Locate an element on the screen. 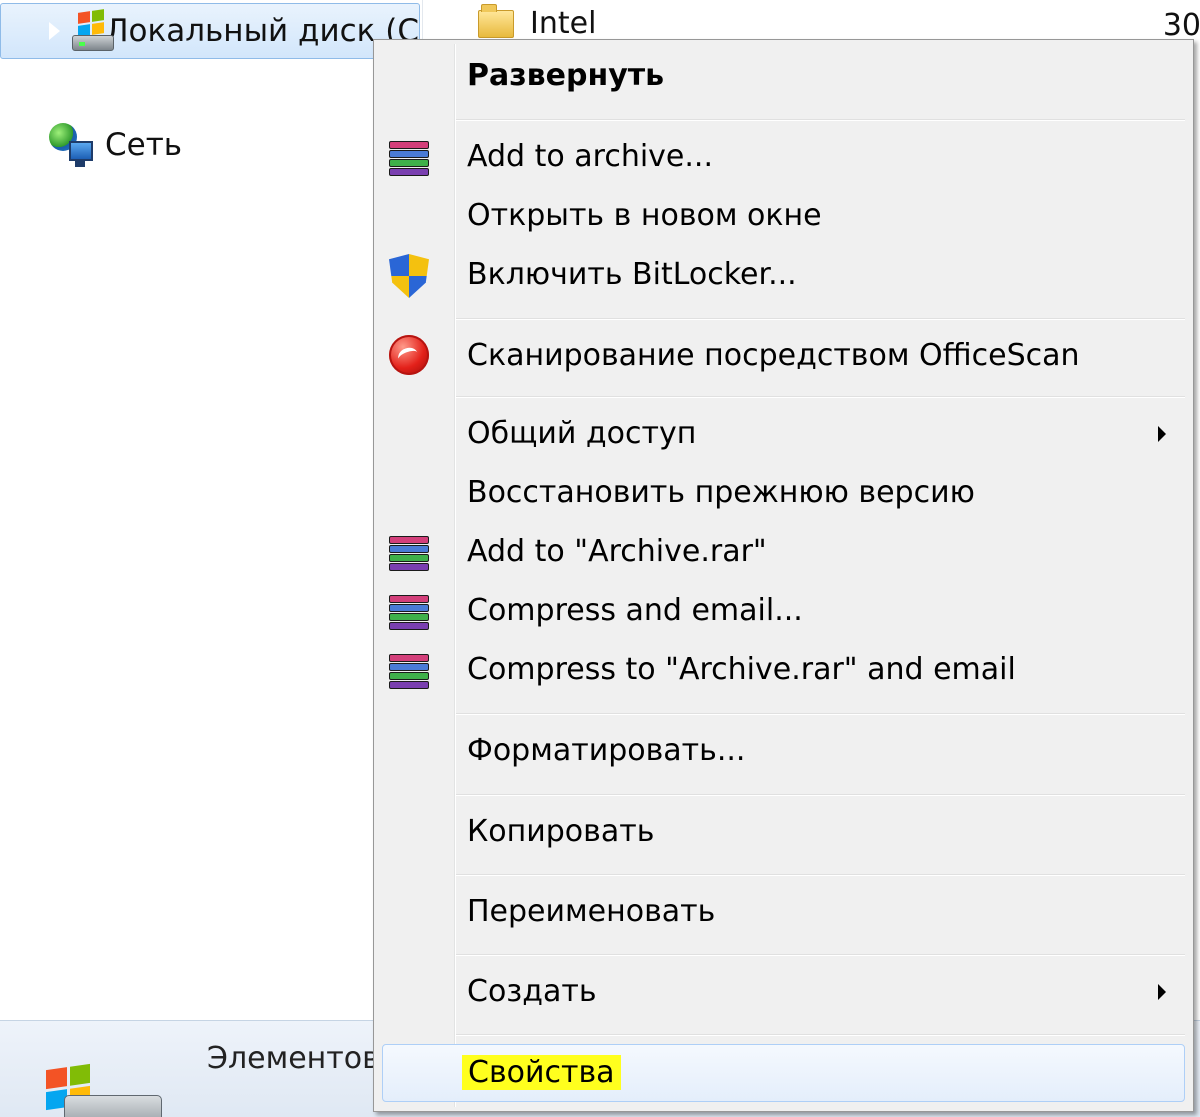  uac-shield-icon is located at coordinates (409, 276).